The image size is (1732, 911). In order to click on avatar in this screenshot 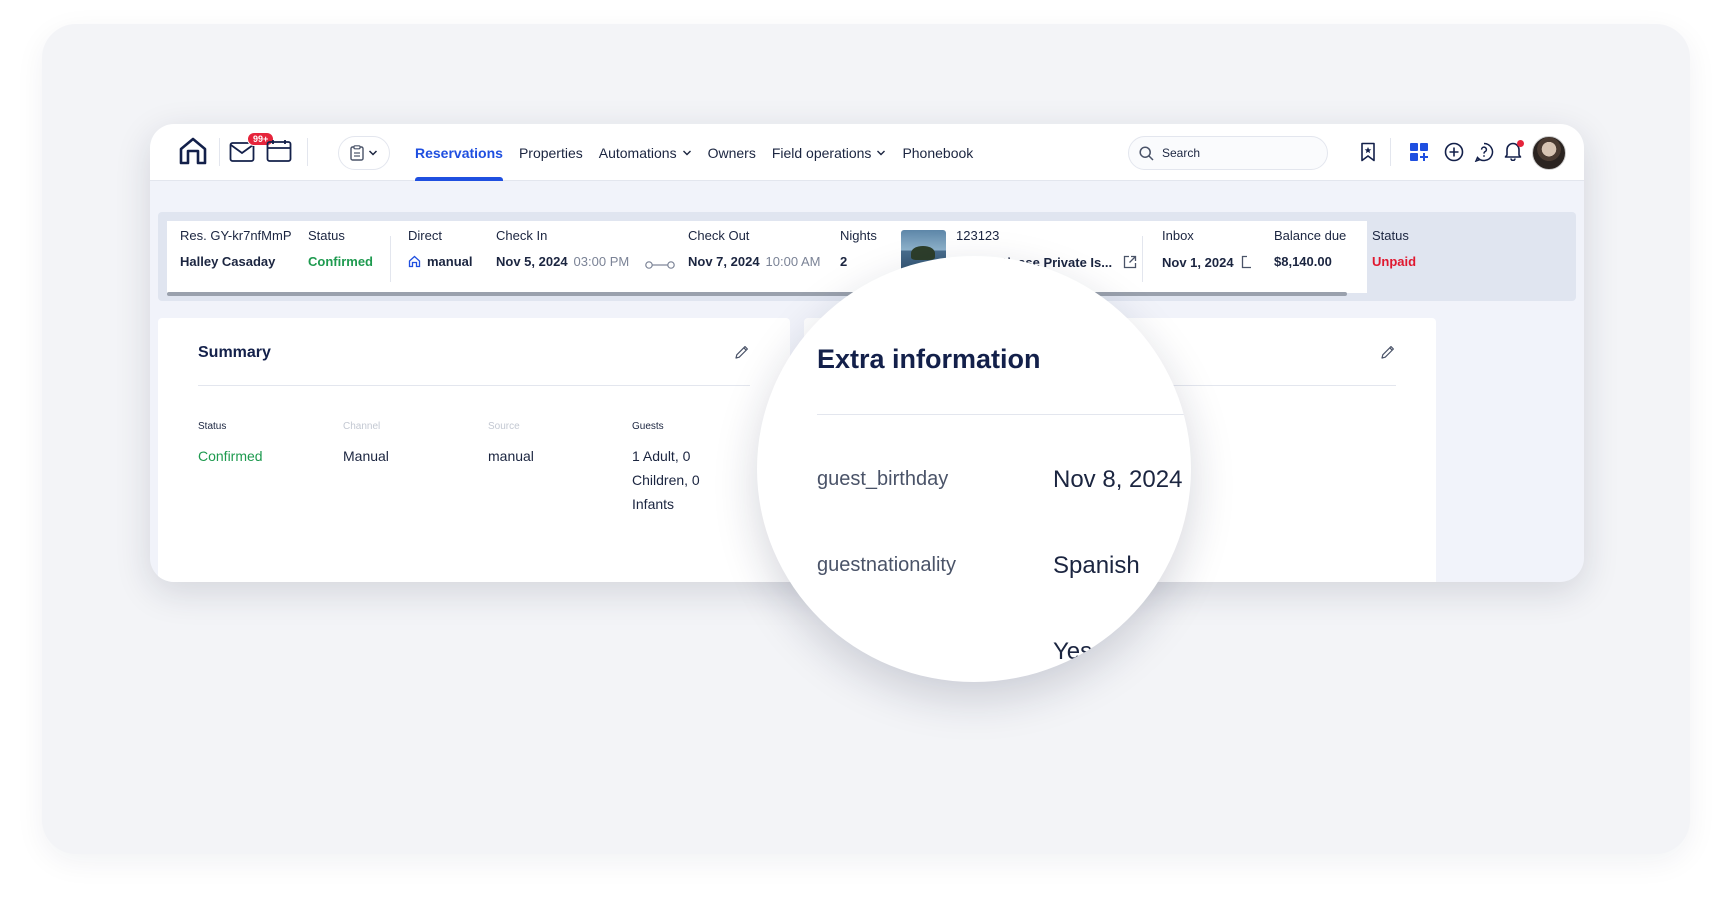, I will do `click(1549, 153)`.